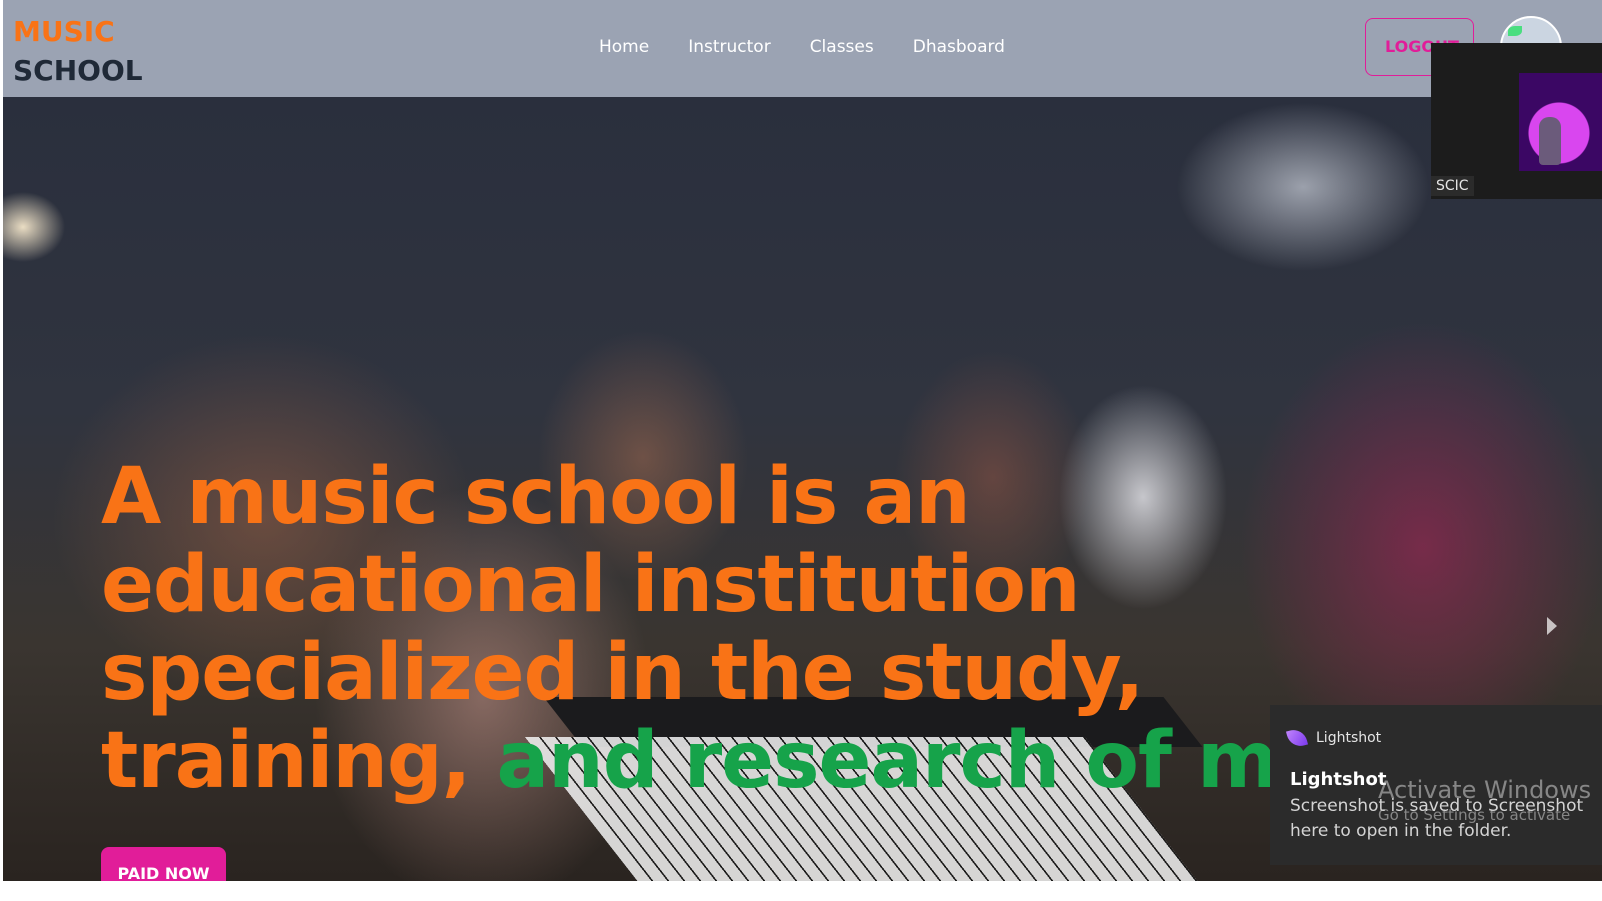  I want to click on notification-title: Lightshot, so click(1338, 779).